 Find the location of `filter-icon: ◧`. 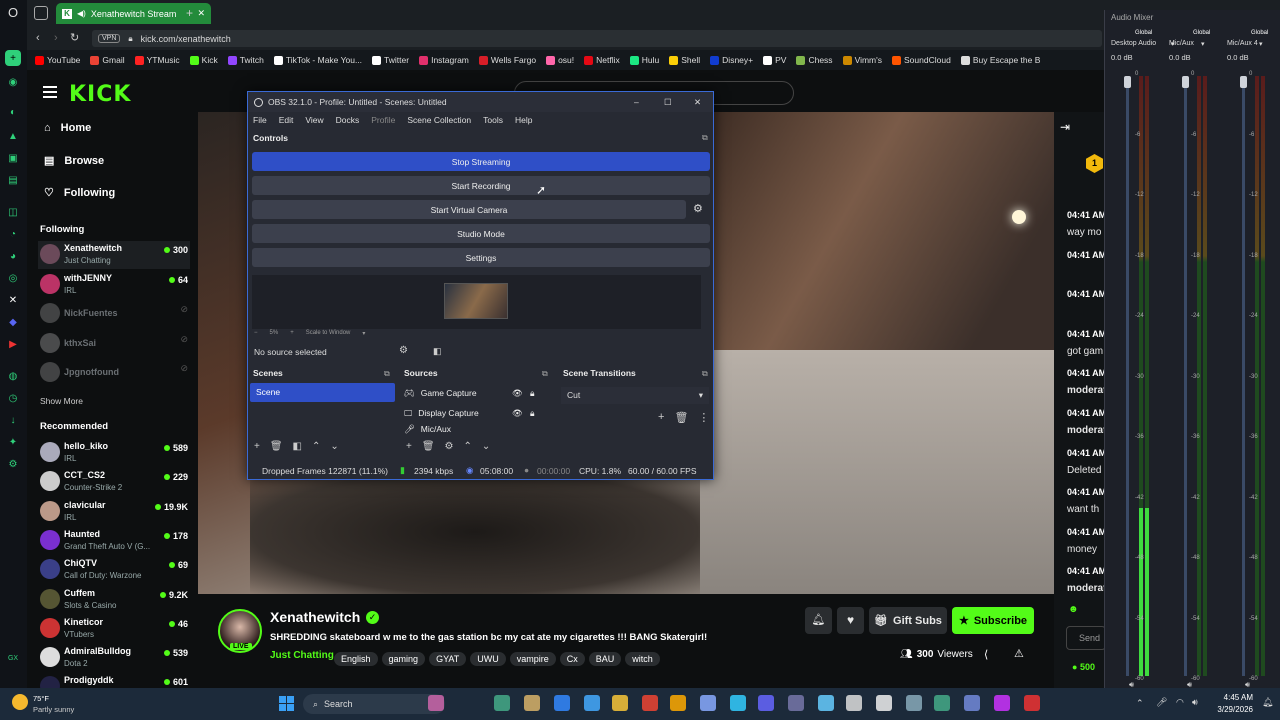

filter-icon: ◧ is located at coordinates (297, 446).